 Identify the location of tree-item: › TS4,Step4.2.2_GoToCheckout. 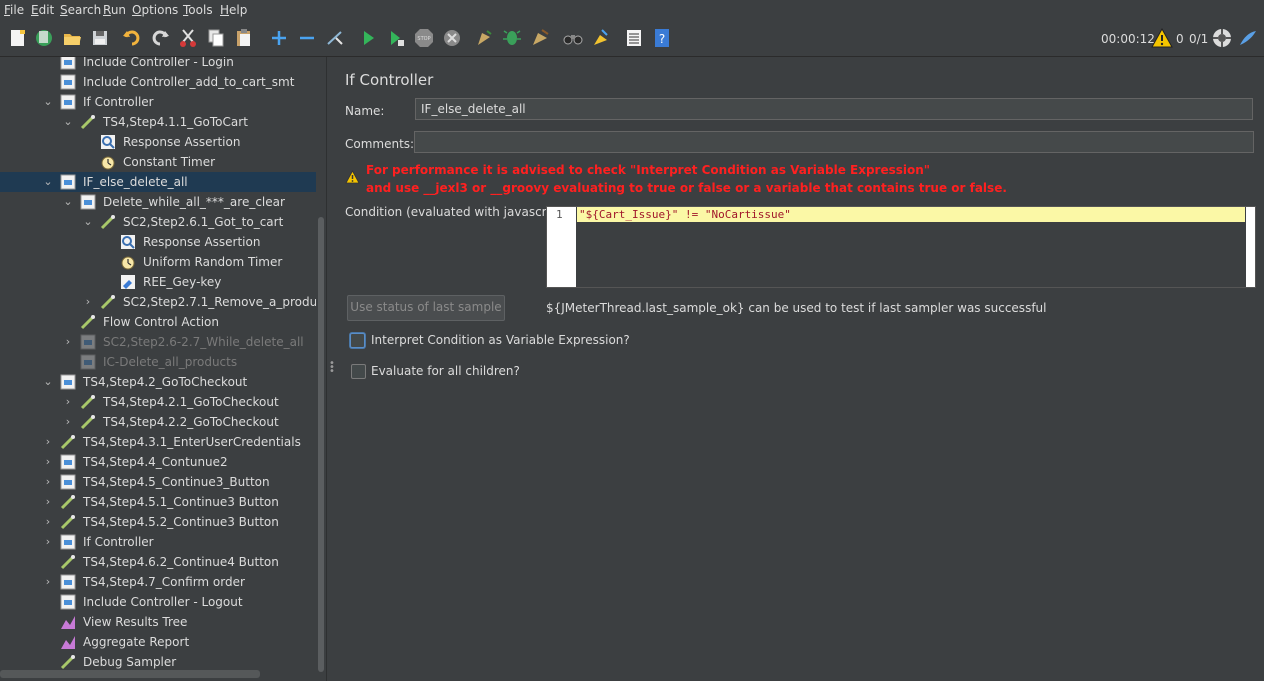
(158, 422).